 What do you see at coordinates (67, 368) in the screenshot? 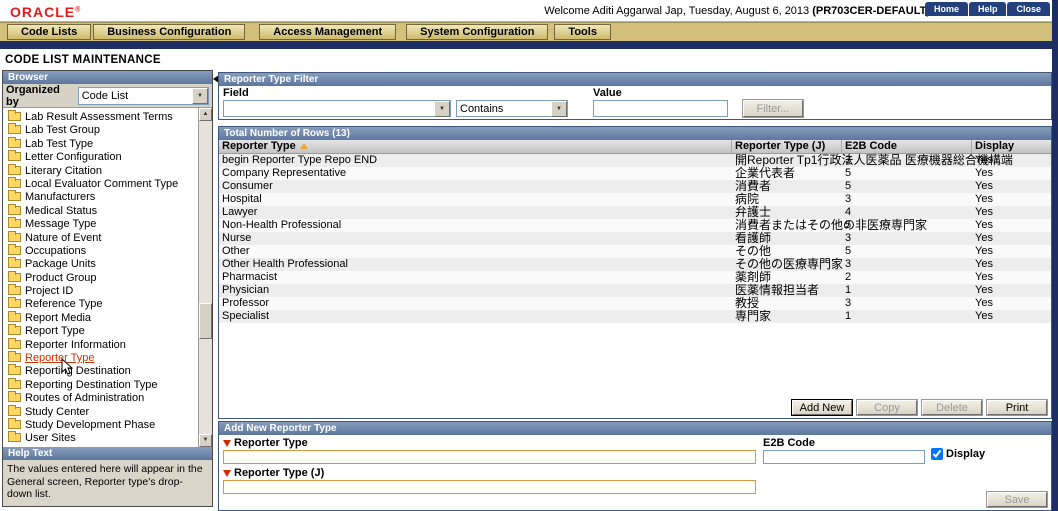
I see `mouse-cursor-icon` at bounding box center [67, 368].